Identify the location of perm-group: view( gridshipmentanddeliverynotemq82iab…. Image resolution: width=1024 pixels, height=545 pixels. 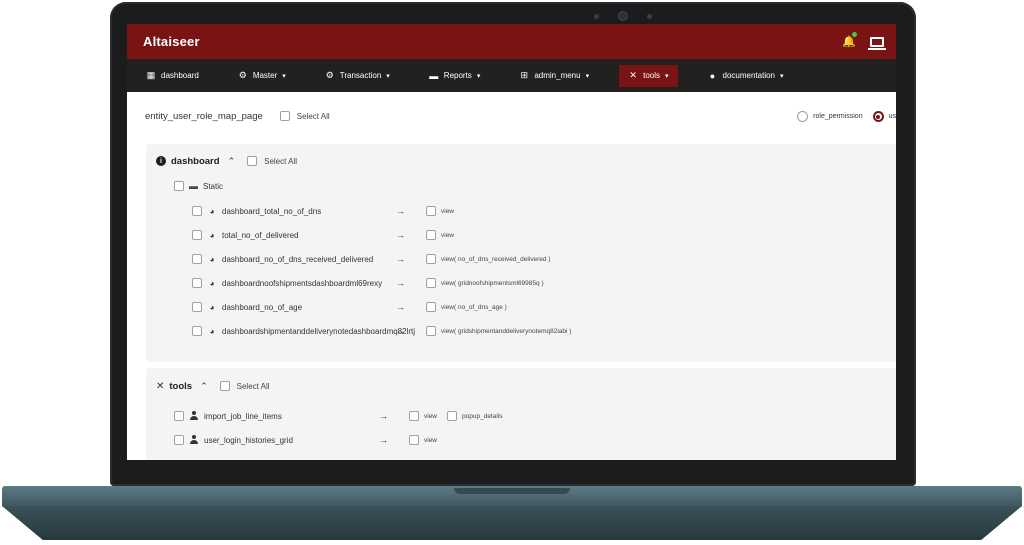
(498, 331).